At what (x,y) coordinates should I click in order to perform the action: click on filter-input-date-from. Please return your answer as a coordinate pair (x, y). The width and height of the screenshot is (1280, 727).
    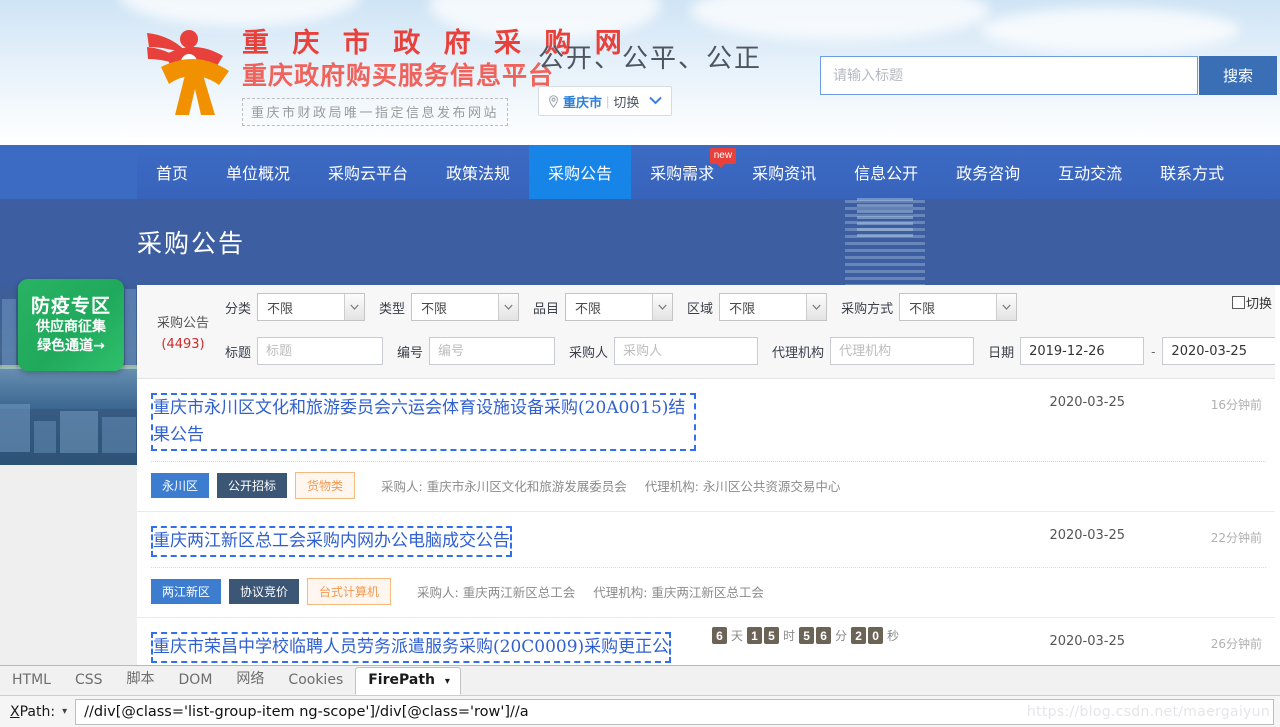
    Looking at the image, I should click on (1082, 351).